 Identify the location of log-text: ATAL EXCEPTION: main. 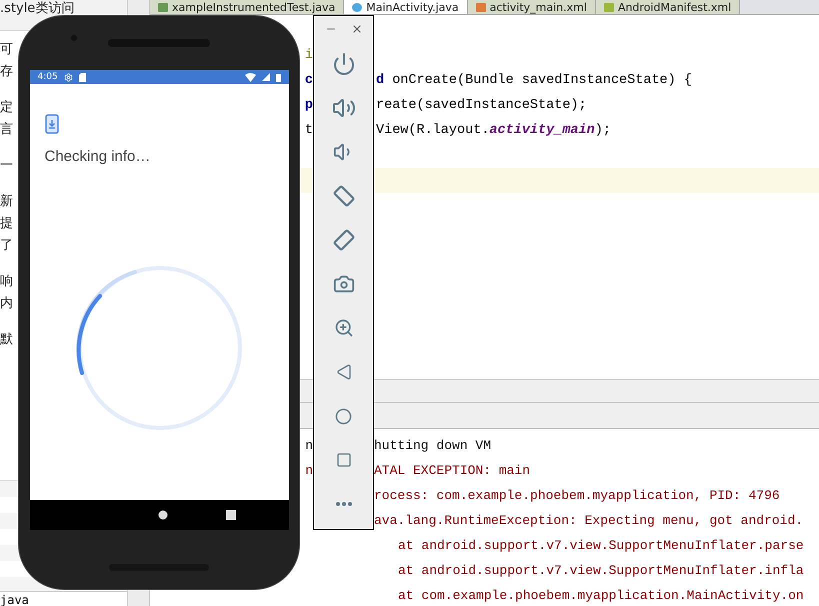
(452, 470).